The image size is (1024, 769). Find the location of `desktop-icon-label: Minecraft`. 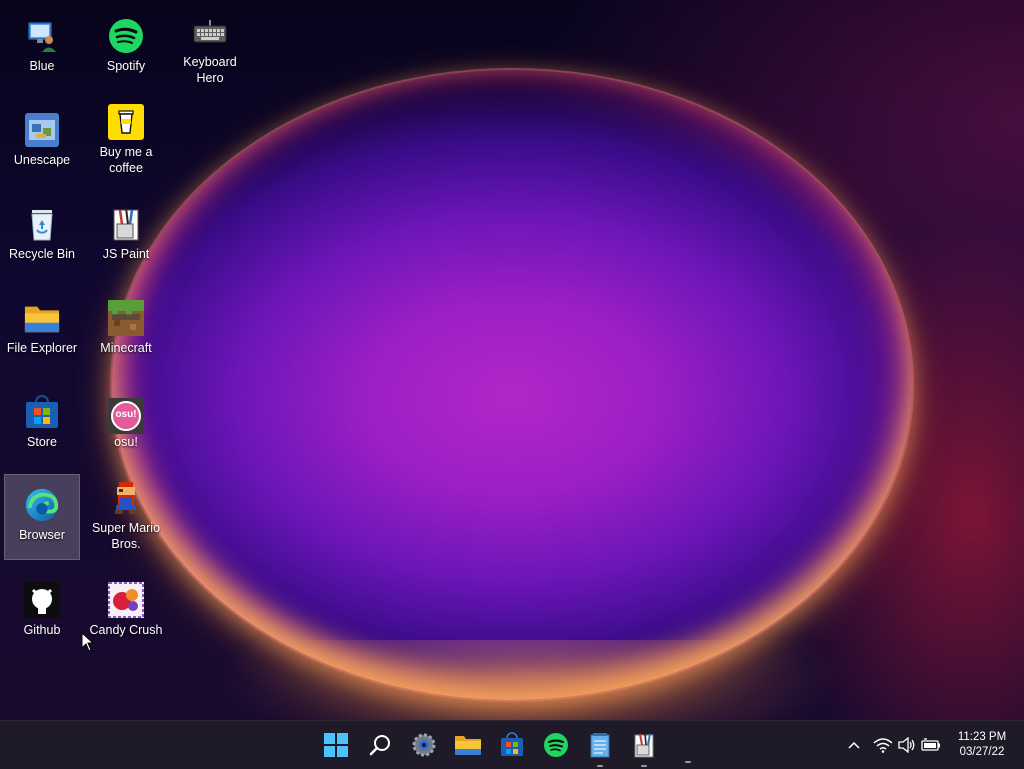

desktop-icon-label: Minecraft is located at coordinates (126, 348).